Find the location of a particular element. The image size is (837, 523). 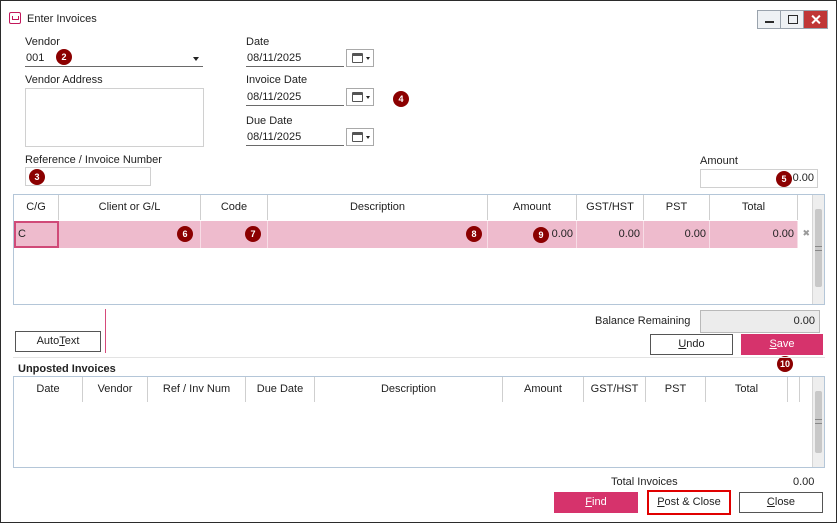

close-button: Close is located at coordinates (781, 502).